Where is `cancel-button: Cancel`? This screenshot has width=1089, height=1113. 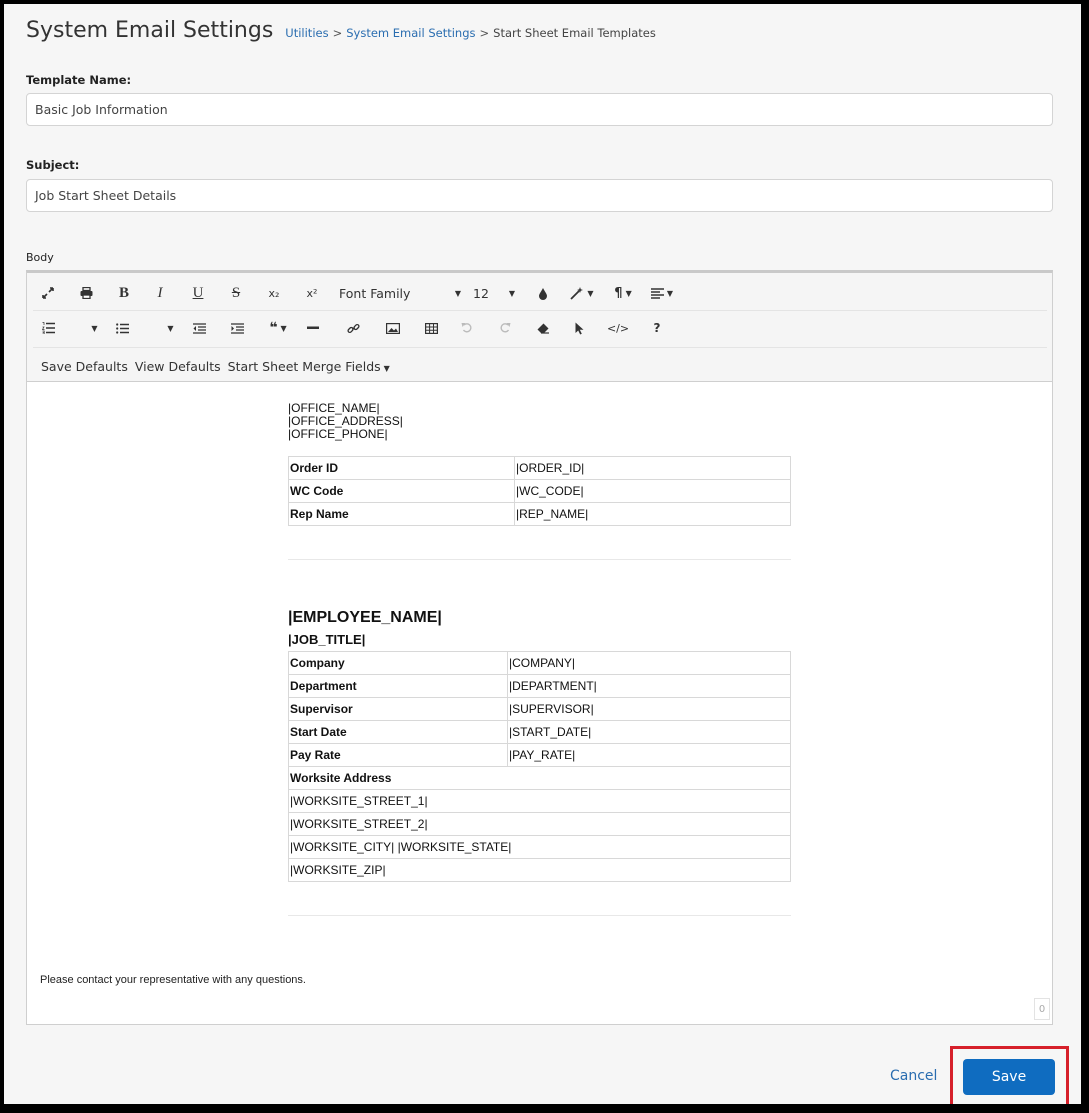 cancel-button: Cancel is located at coordinates (913, 1076).